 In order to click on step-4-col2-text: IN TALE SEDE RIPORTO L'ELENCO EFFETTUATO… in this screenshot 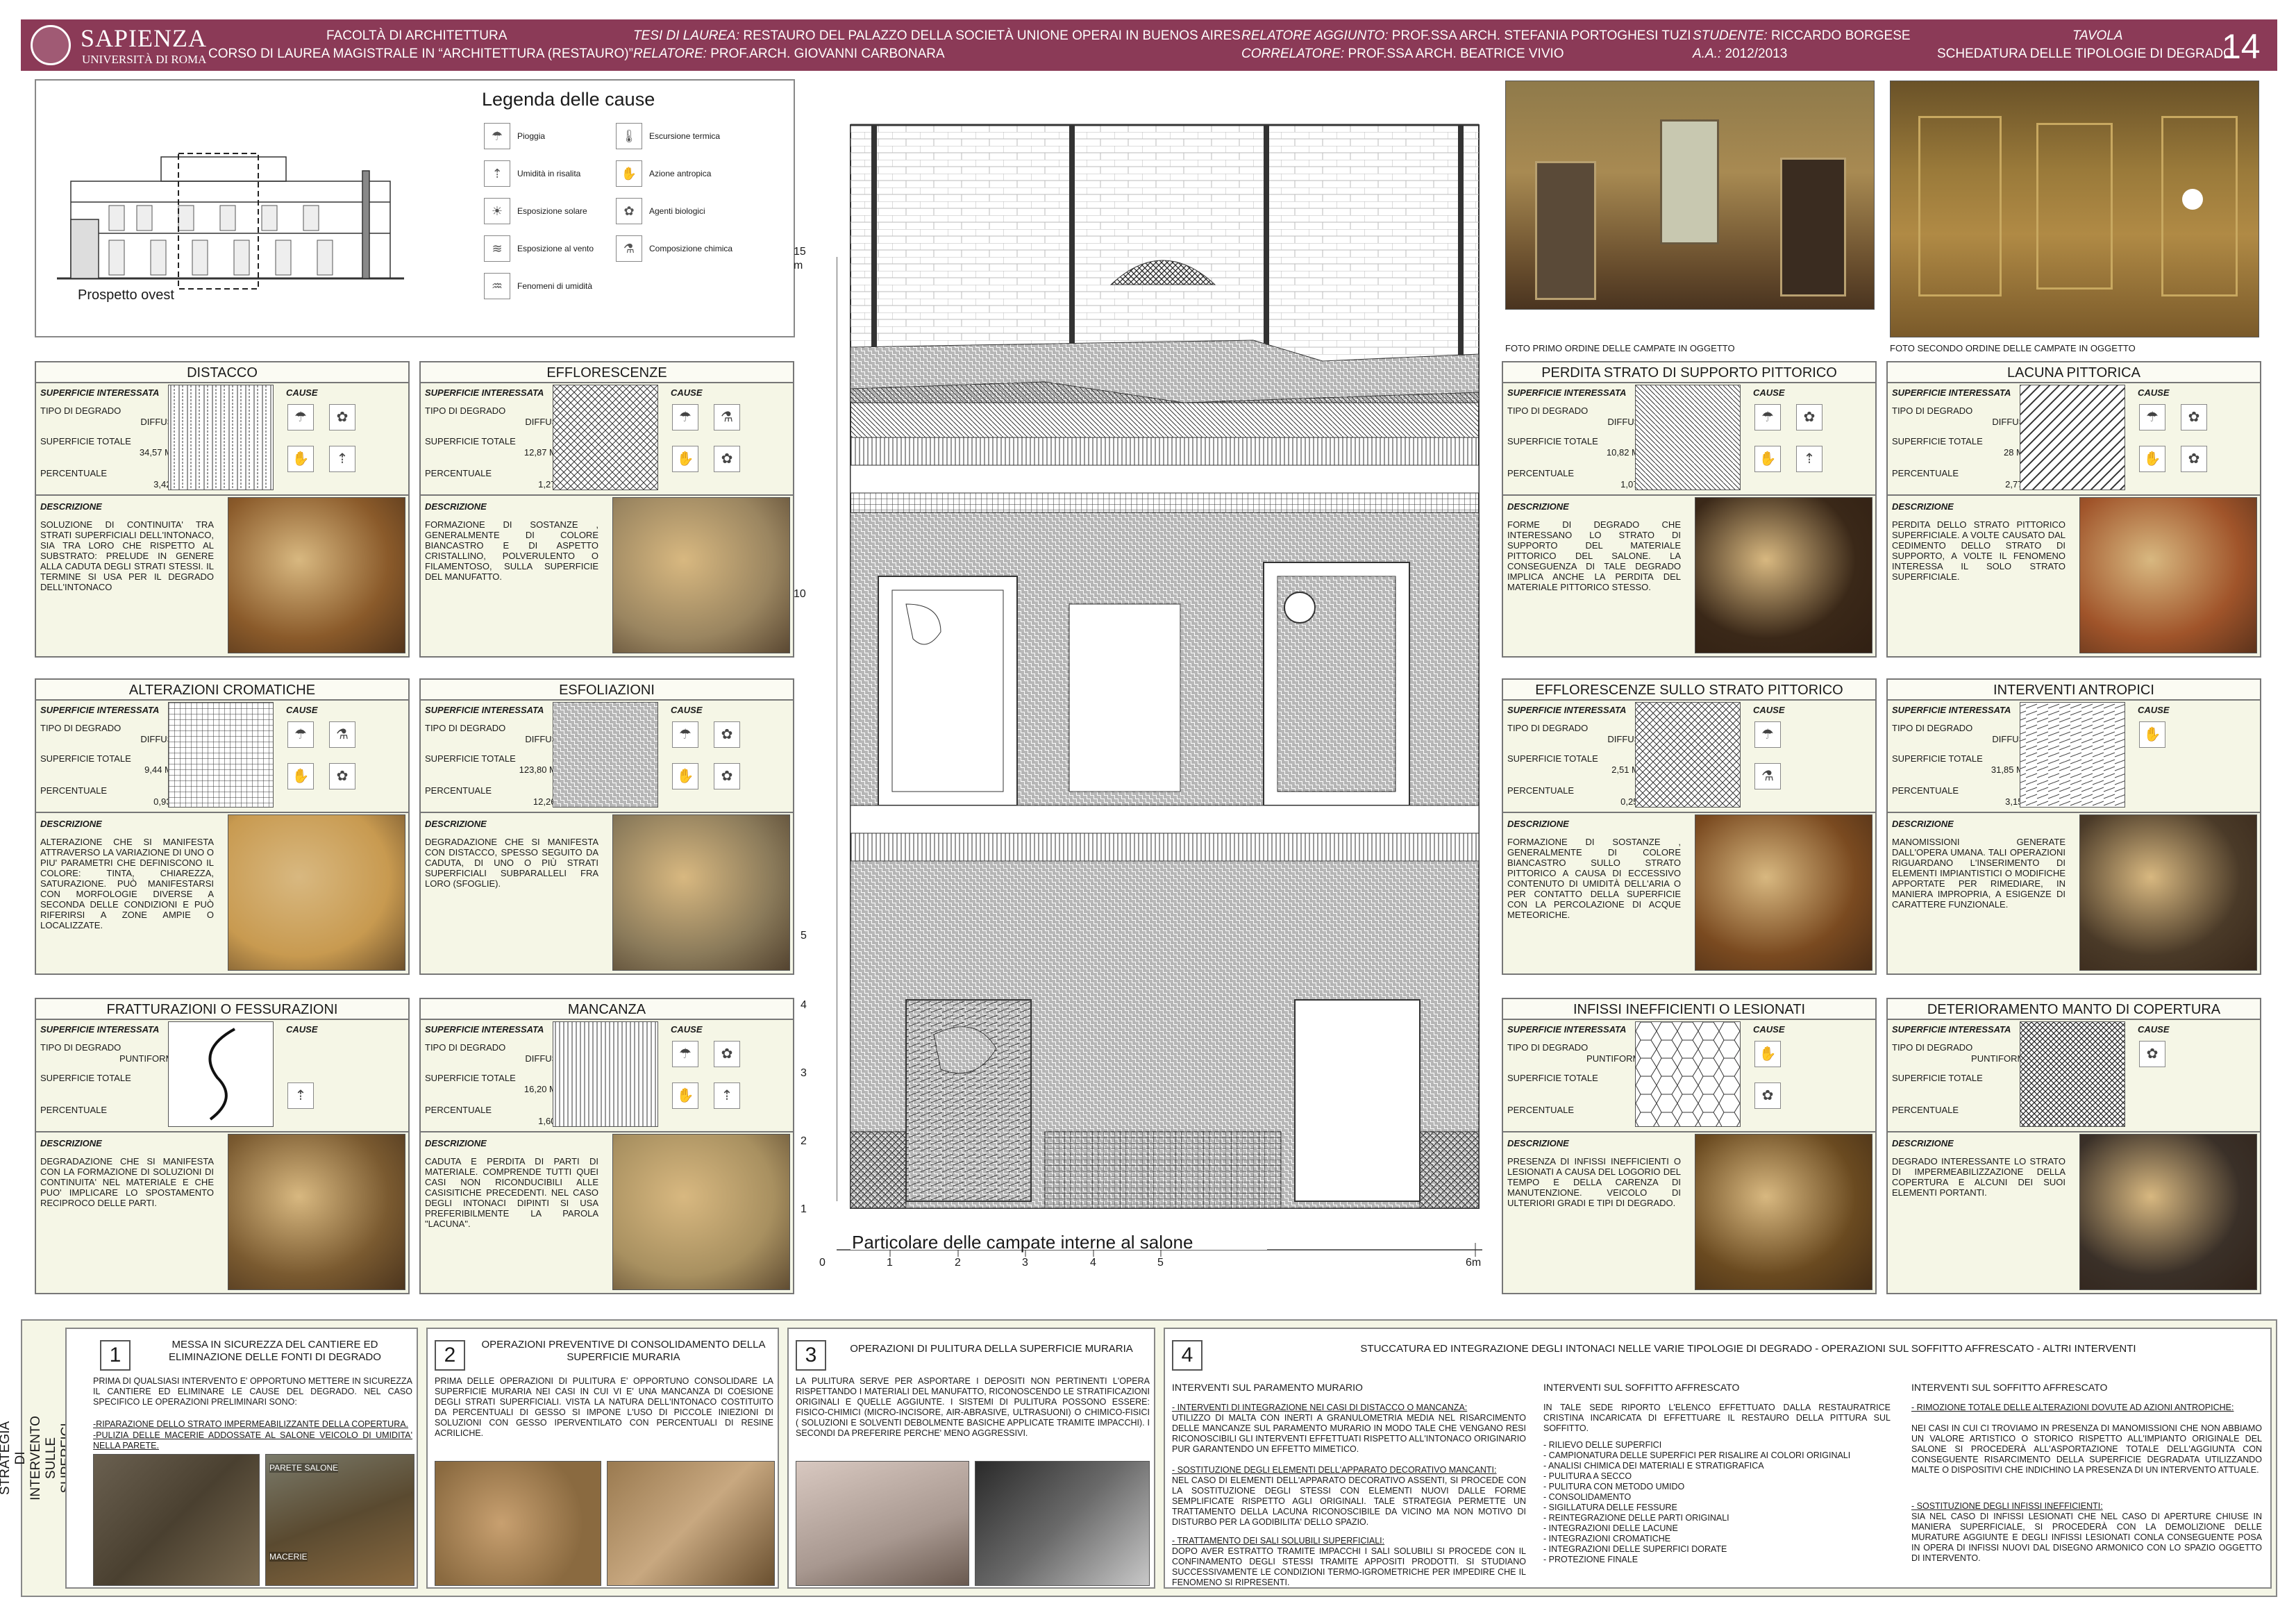, I will do `click(1717, 1418)`.